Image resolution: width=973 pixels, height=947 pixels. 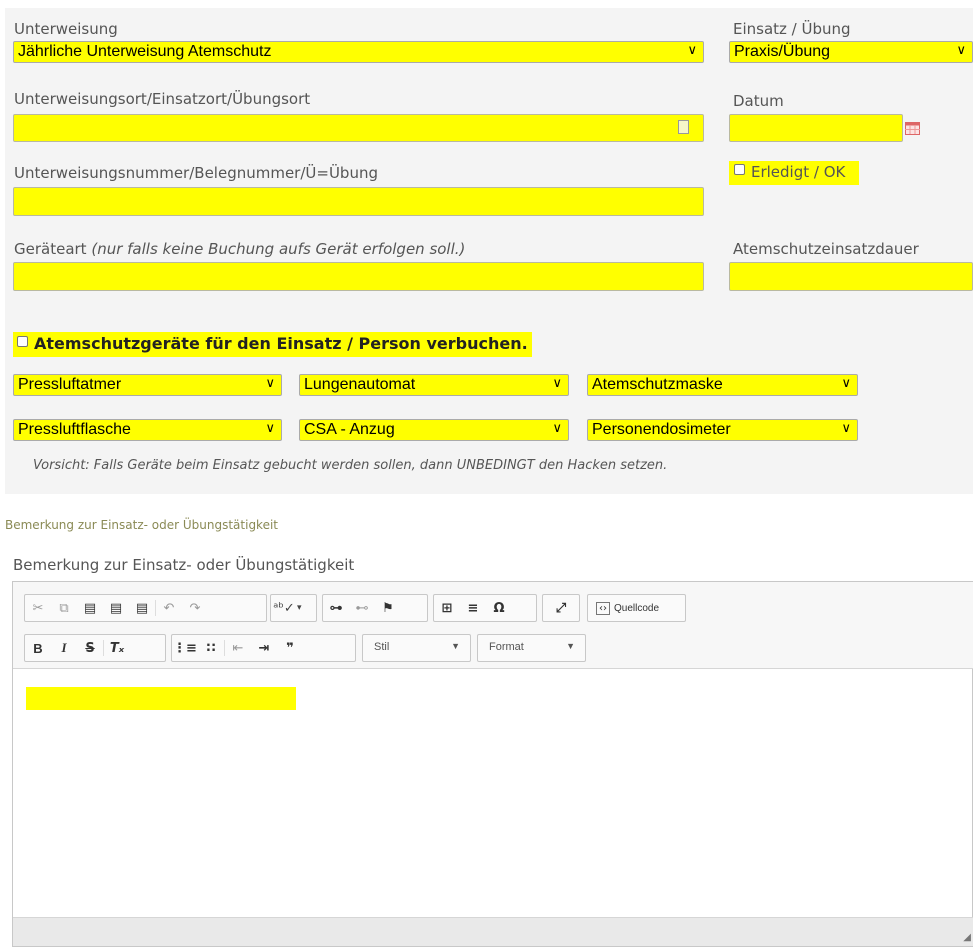 I want to click on device-value: Lungenautomat, so click(x=360, y=384).